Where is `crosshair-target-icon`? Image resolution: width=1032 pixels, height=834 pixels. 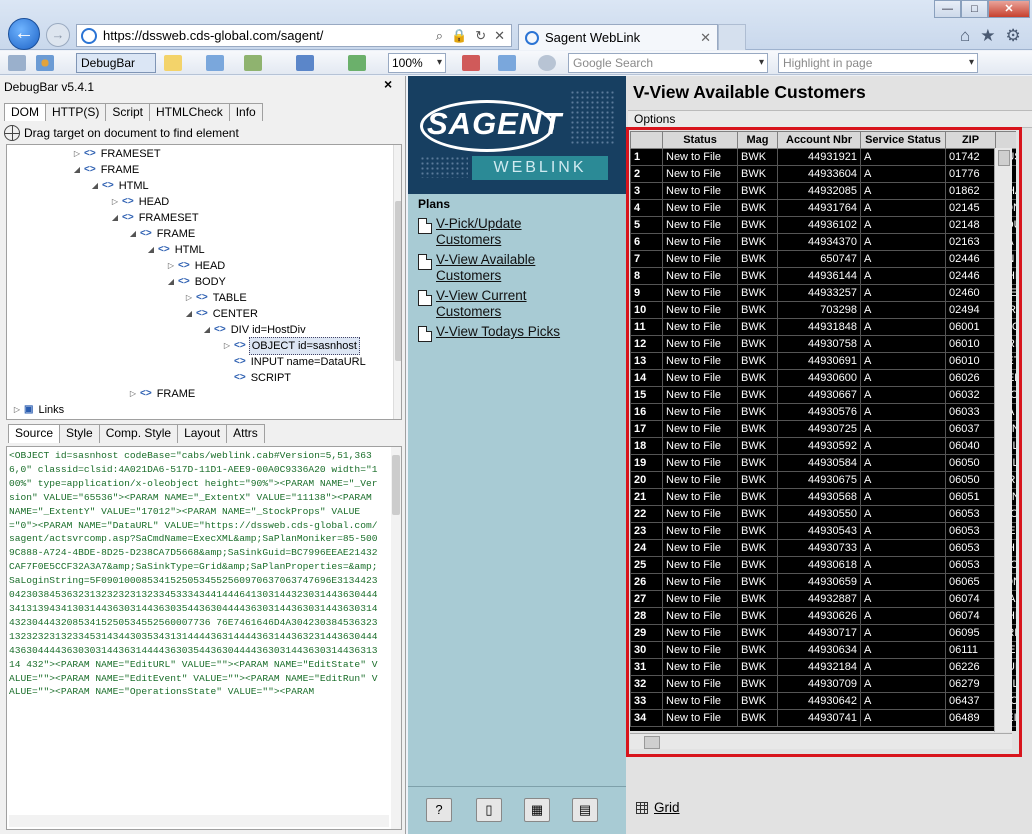
crosshair-target-icon is located at coordinates (12, 133).